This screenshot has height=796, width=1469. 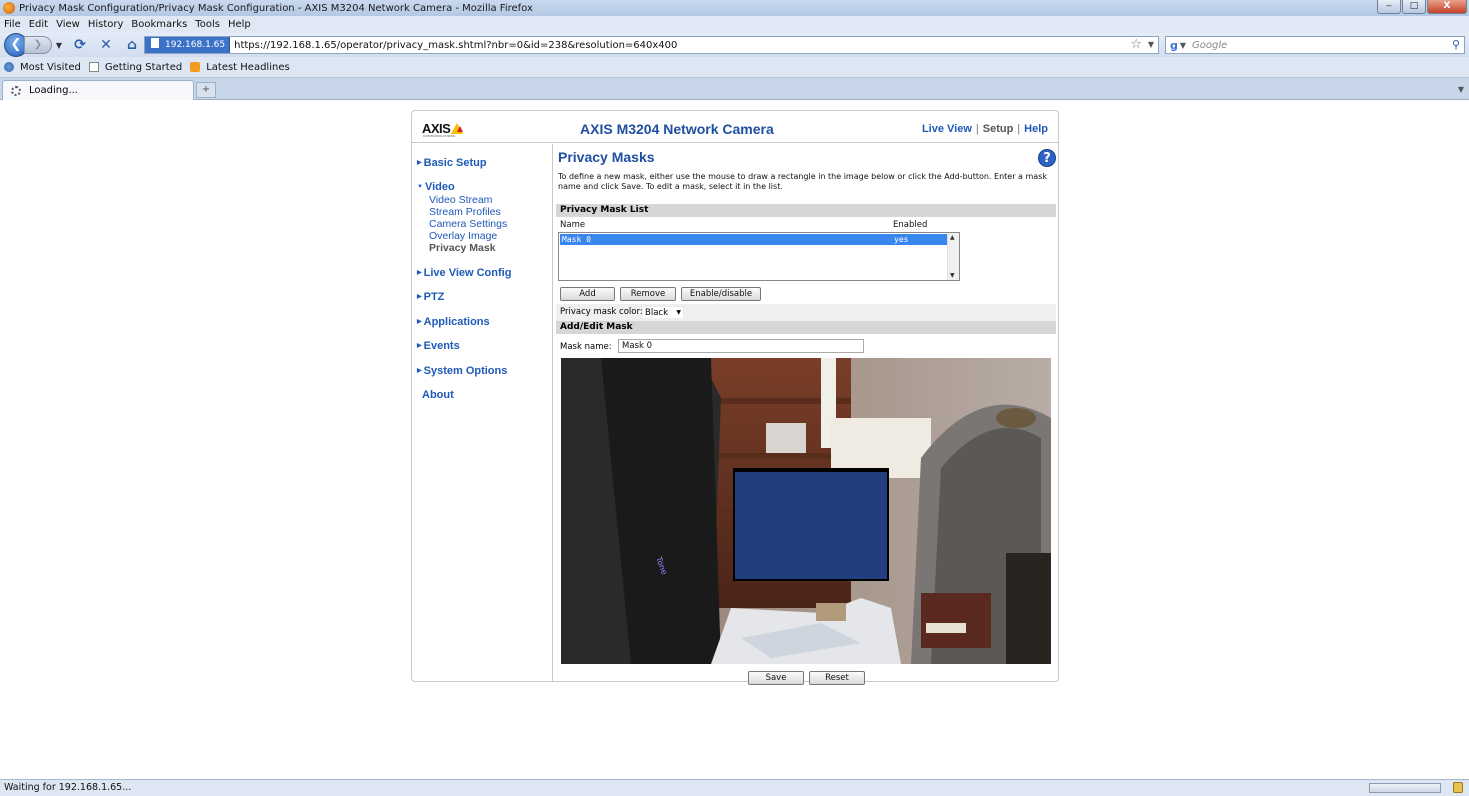 I want to click on menu-history: History, so click(x=106, y=24).